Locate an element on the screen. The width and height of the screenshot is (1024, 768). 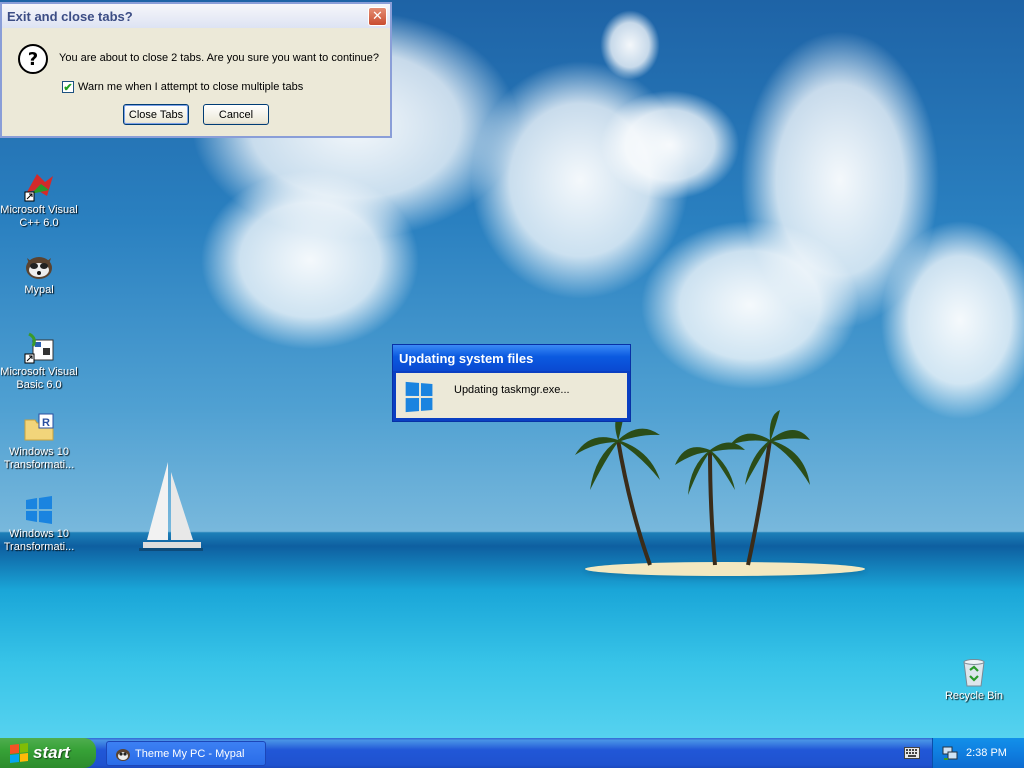
desktop-icon-label: Microsoft Visual C++ 6.0 is located at coordinates (39, 216).